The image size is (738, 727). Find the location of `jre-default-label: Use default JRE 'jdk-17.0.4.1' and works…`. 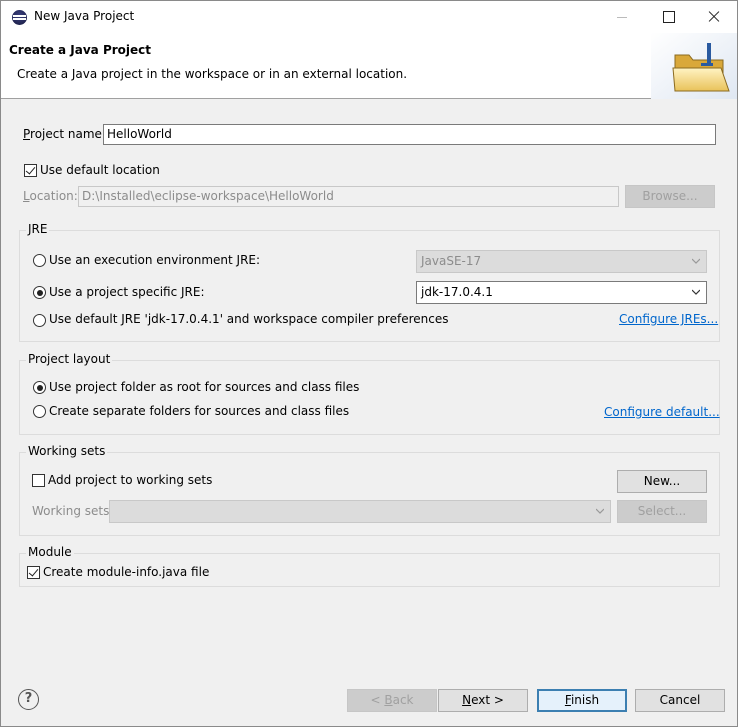

jre-default-label: Use default JRE 'jdk-17.0.4.1' and works… is located at coordinates (249, 319).